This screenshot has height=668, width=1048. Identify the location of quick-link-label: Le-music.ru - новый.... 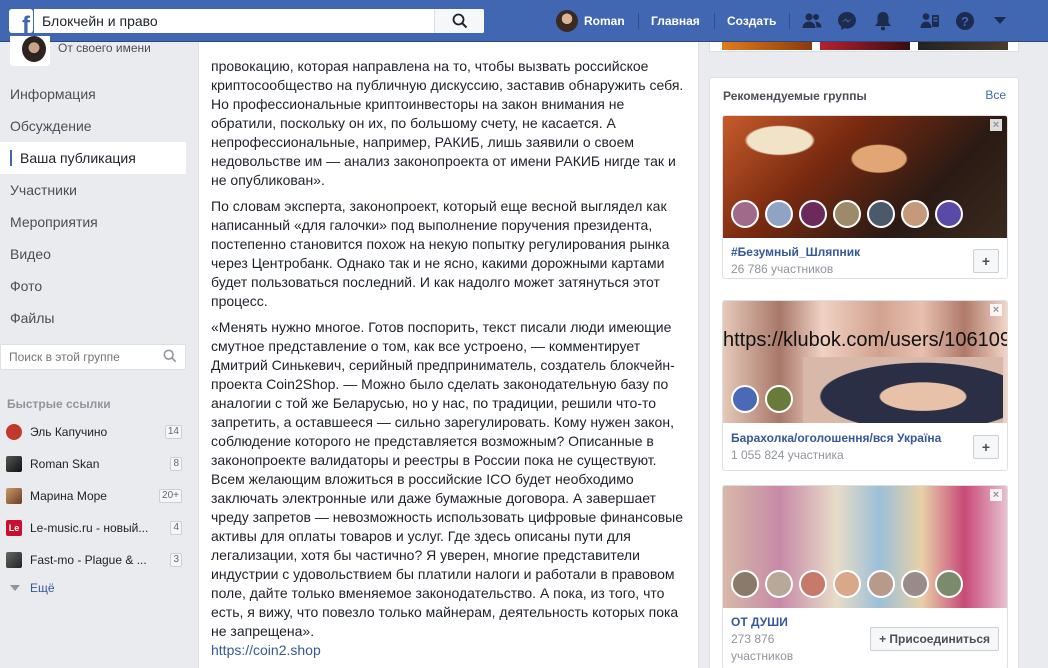
(89, 528).